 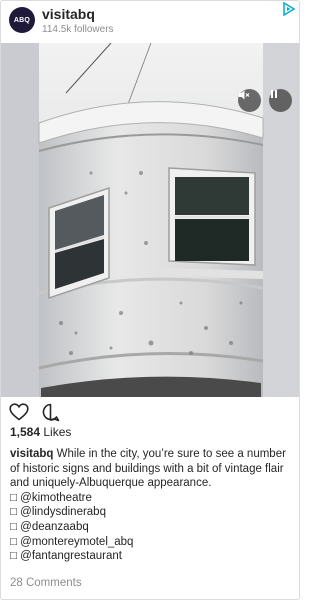 What do you see at coordinates (151, 512) in the screenshot?
I see `mention-link: □ @lindysdinerabq` at bounding box center [151, 512].